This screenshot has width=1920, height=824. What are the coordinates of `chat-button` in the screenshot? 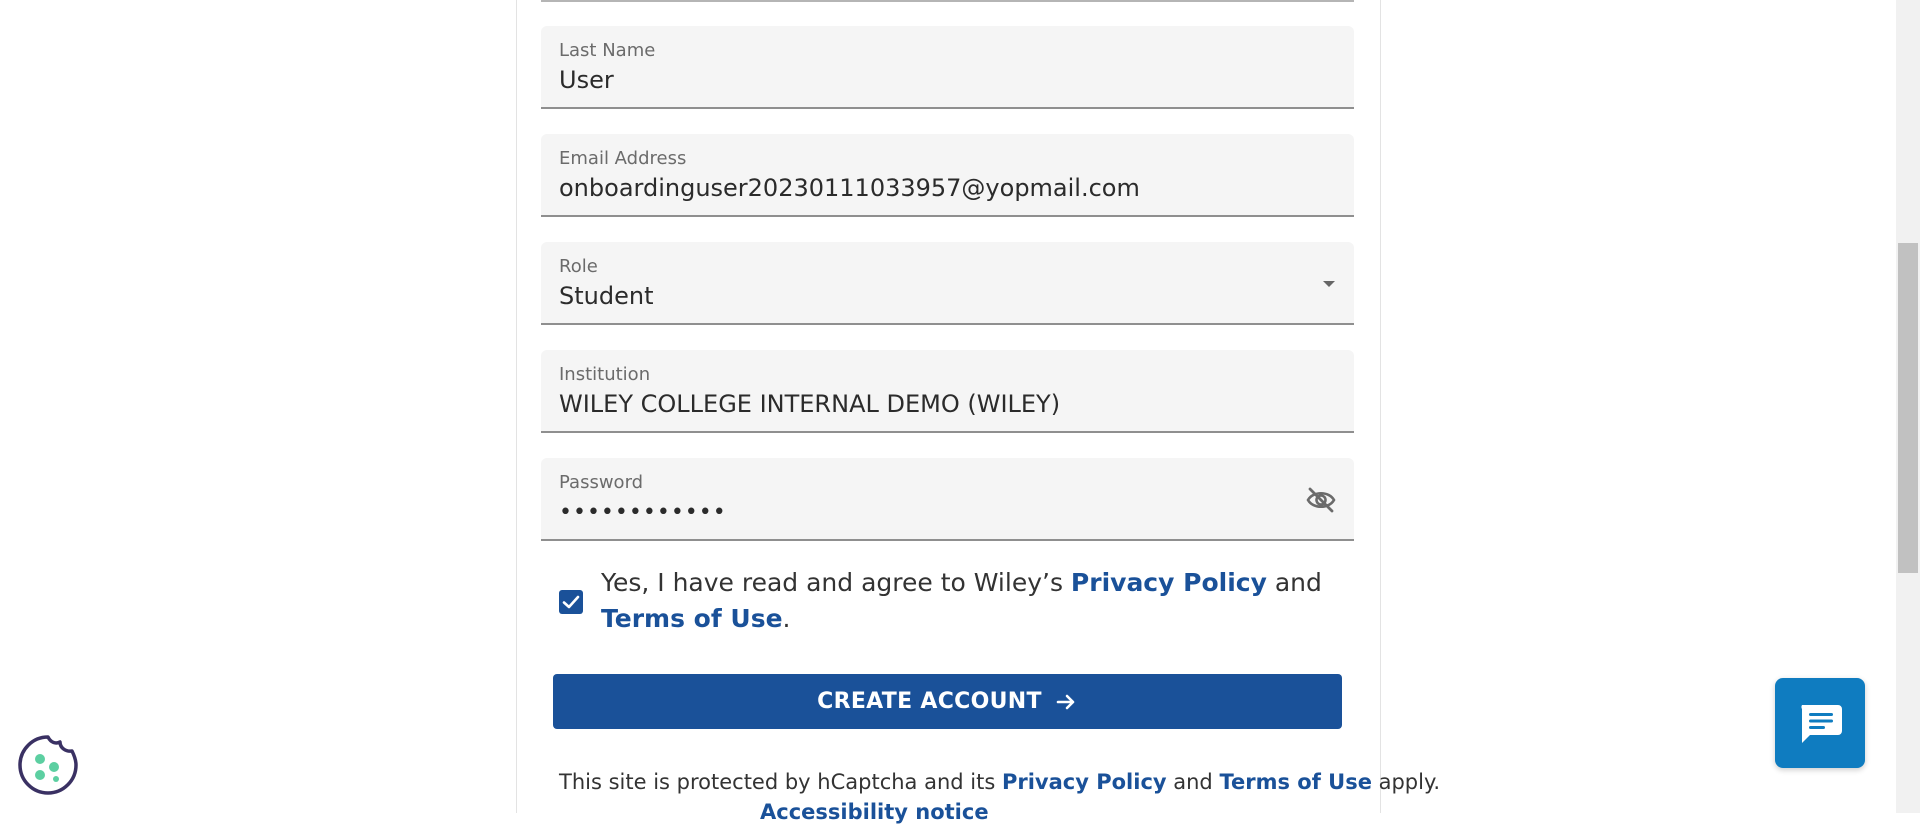 It's located at (1820, 723).